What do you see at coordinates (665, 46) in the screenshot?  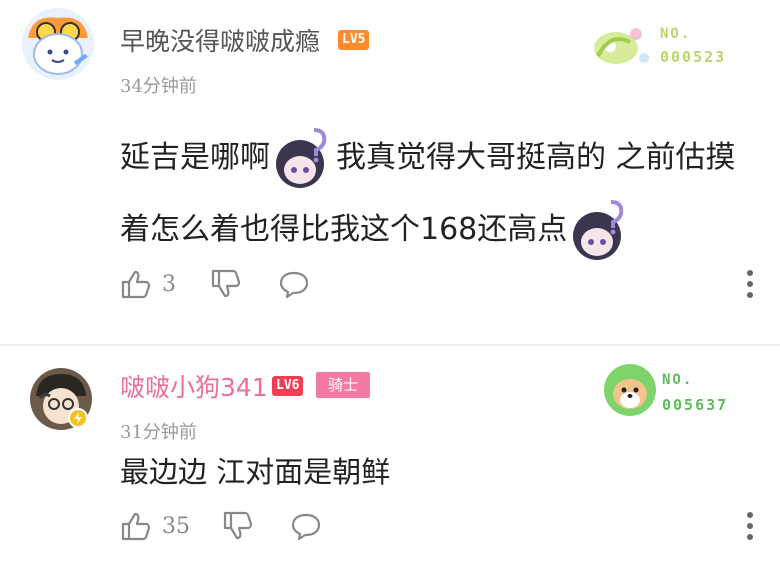 I see `fan-badge: NO. 000523` at bounding box center [665, 46].